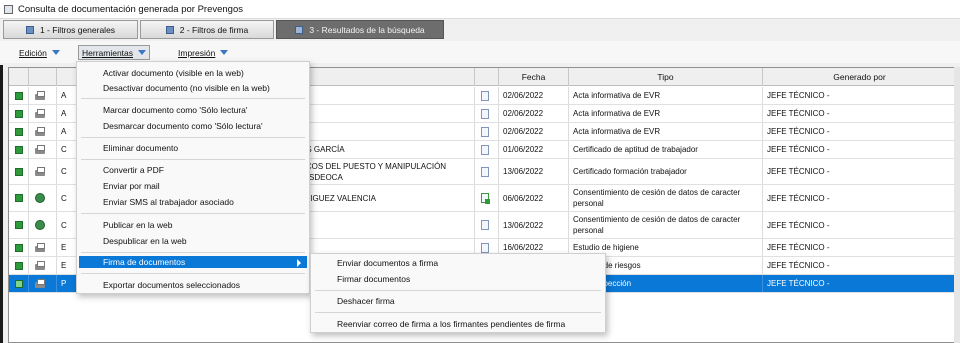 The width and height of the screenshot is (960, 343). What do you see at coordinates (203, 52) in the screenshot?
I see `impresion-menu-button: Impresión` at bounding box center [203, 52].